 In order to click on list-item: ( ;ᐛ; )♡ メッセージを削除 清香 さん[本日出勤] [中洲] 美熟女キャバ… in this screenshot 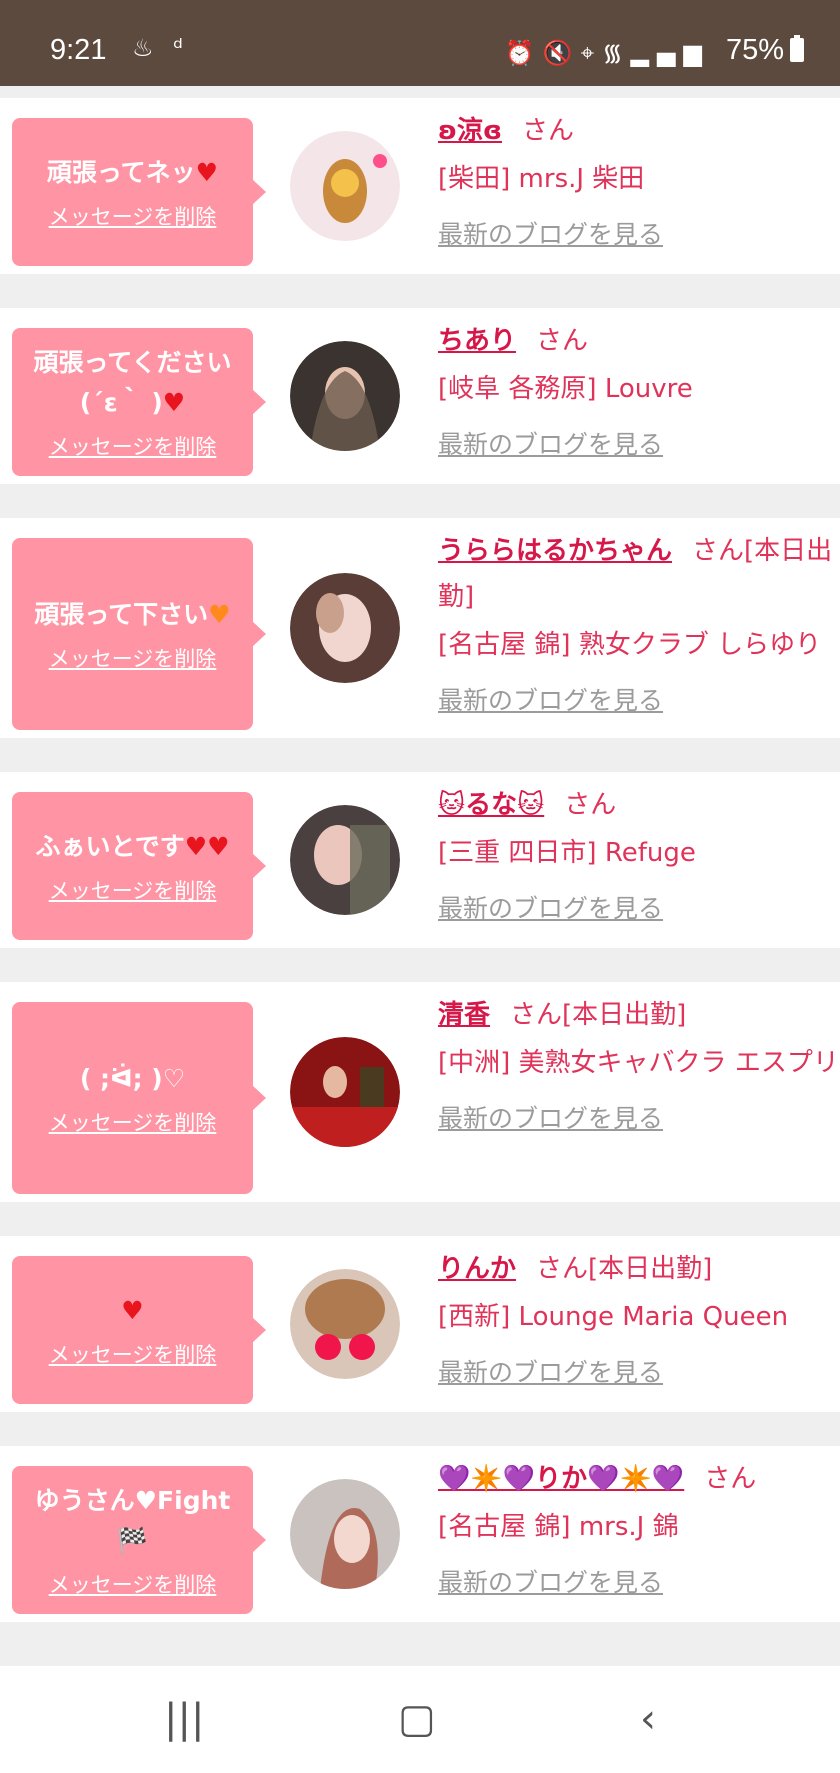, I will do `click(420, 1092)`.